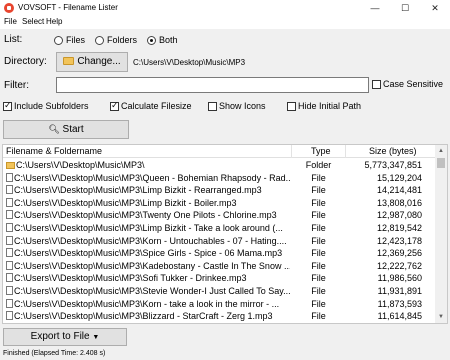  I want to click on app-logo-icon, so click(9, 8).